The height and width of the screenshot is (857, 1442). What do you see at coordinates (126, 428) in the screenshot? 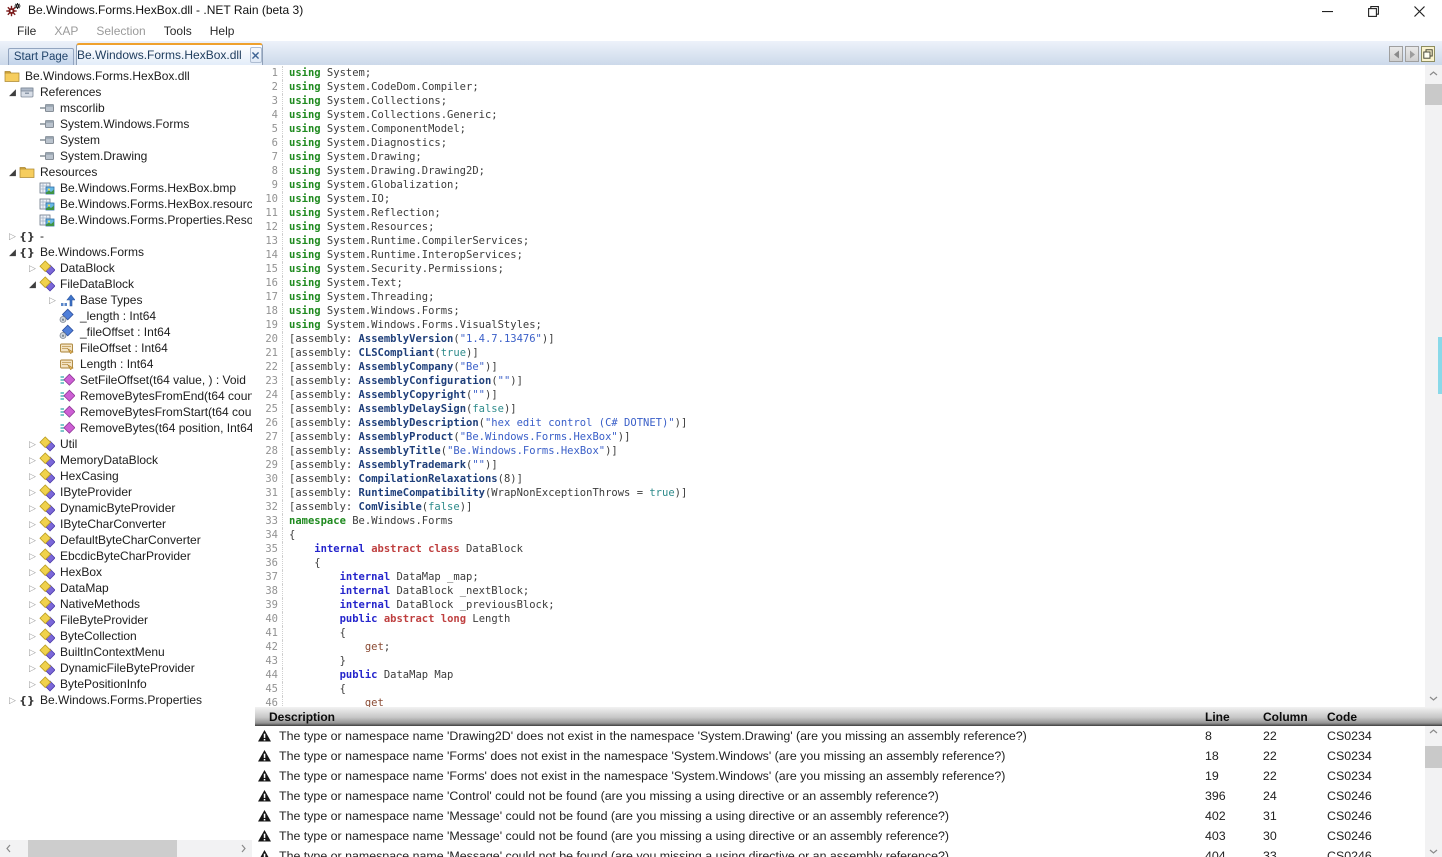
I see `tree-item: RemoveBytes(t64 position, Int64` at bounding box center [126, 428].